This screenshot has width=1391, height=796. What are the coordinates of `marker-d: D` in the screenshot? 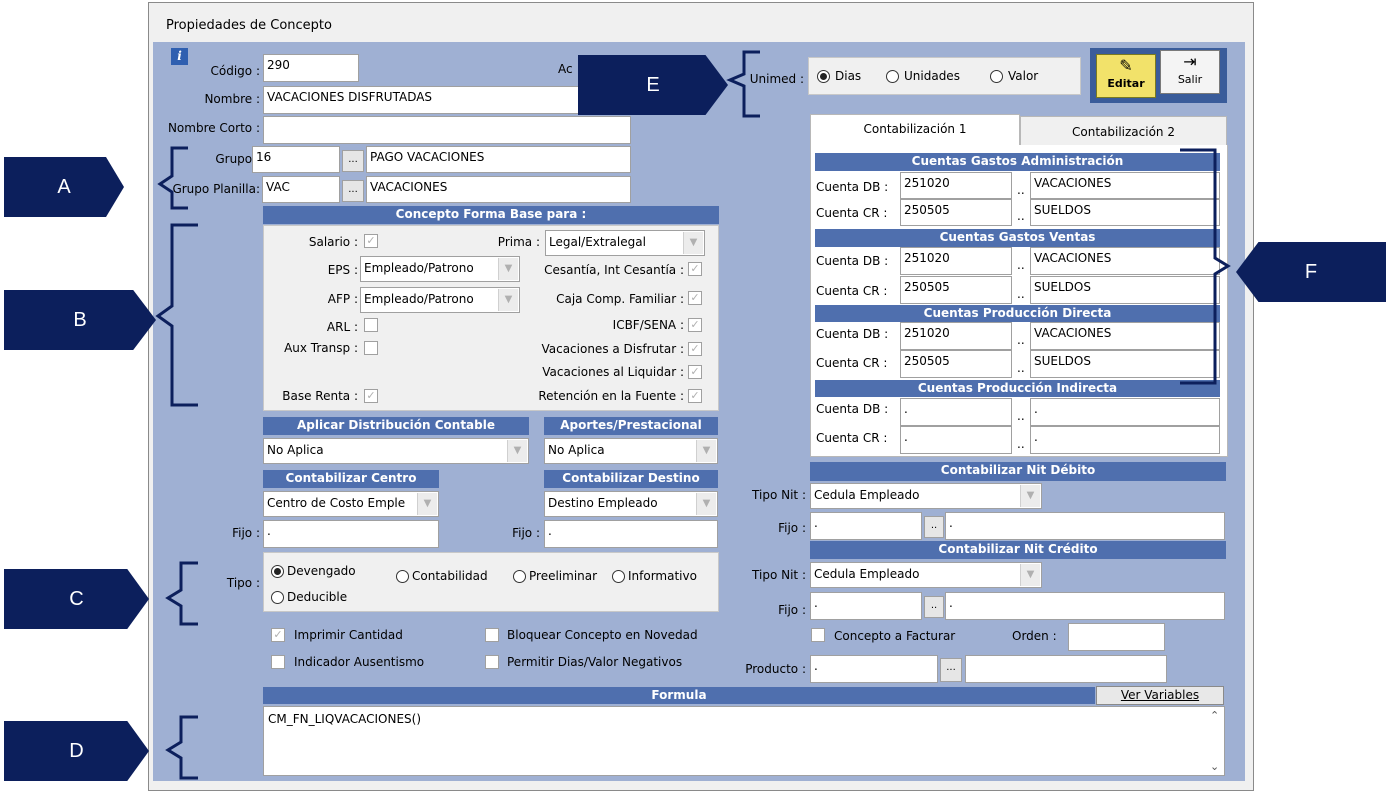 It's located at (76, 751).